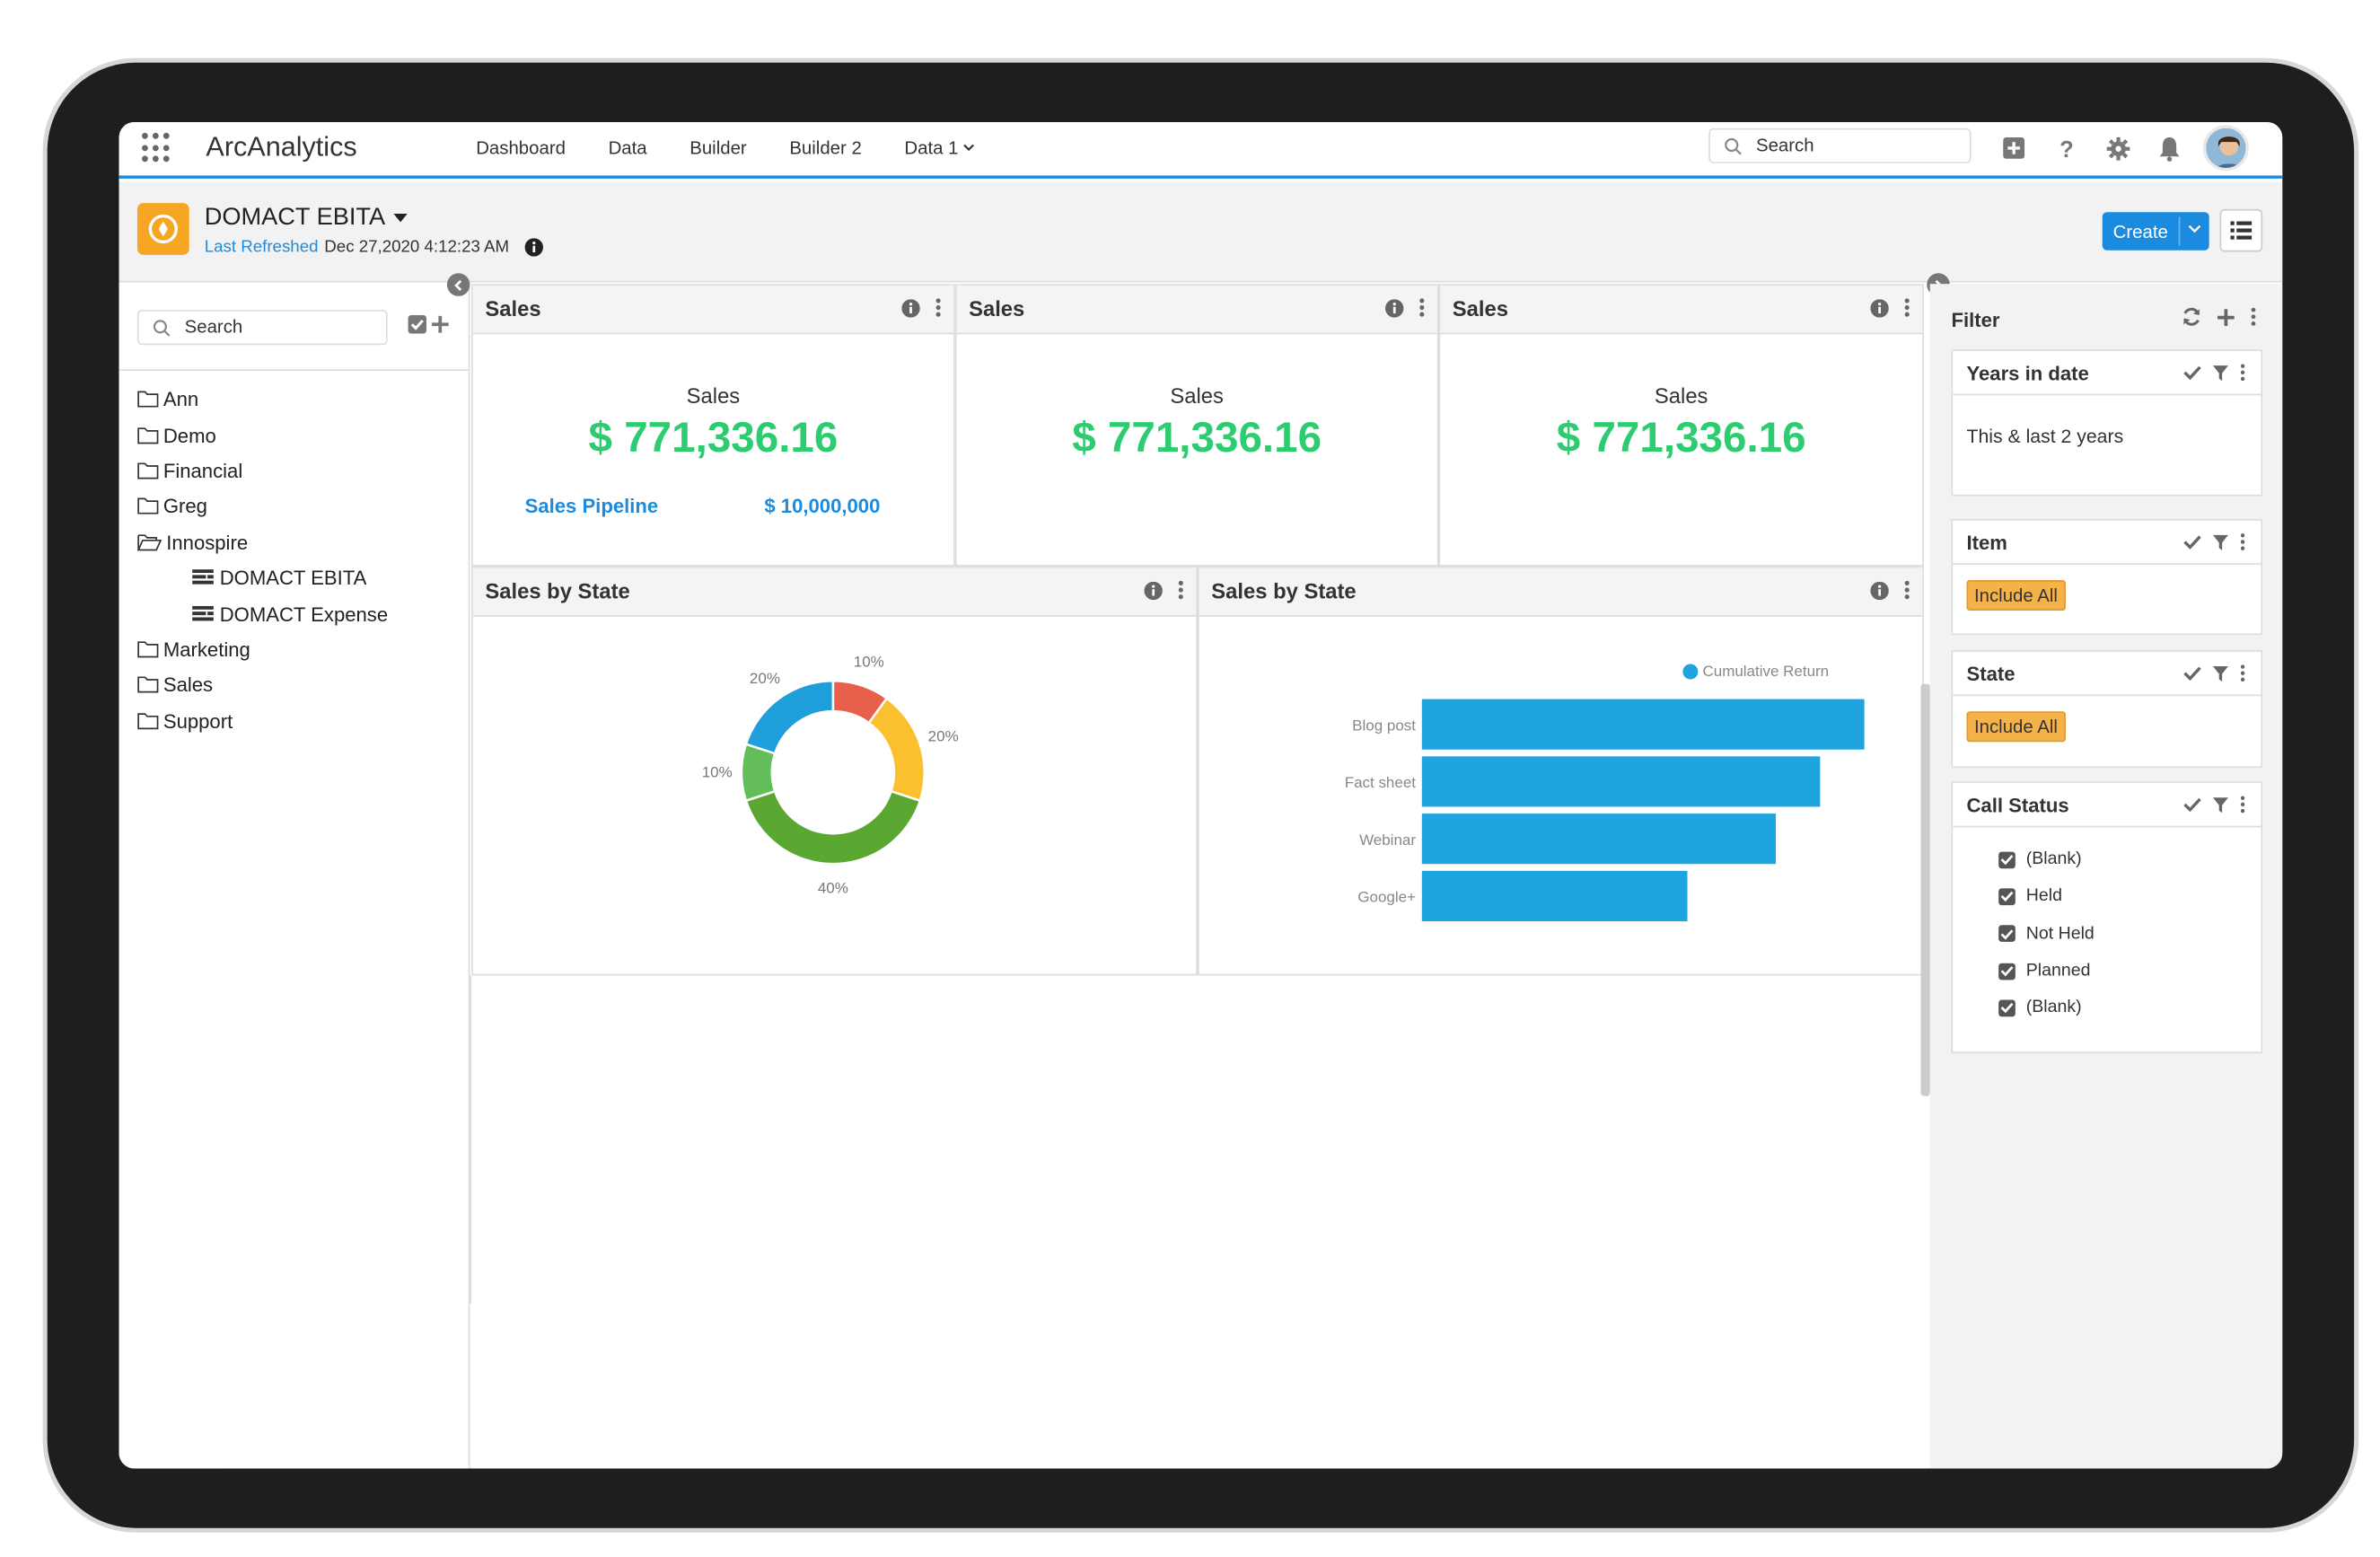 The image size is (2380, 1557). Describe the element at coordinates (1387, 840) in the screenshot. I see `category-label: Webinar` at that location.